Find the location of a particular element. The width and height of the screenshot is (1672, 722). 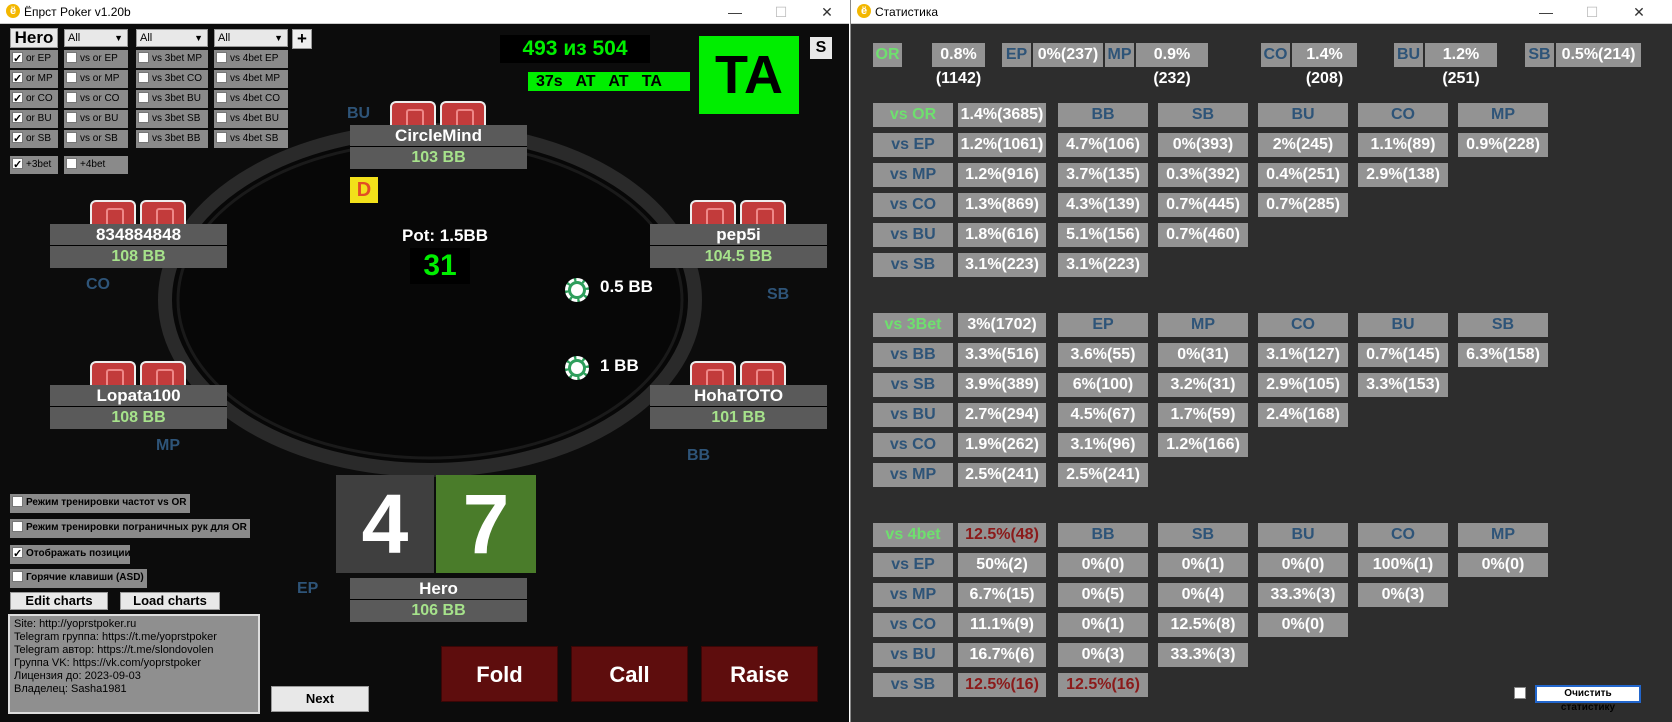

chevron-down-icon: ▼ is located at coordinates (118, 38).